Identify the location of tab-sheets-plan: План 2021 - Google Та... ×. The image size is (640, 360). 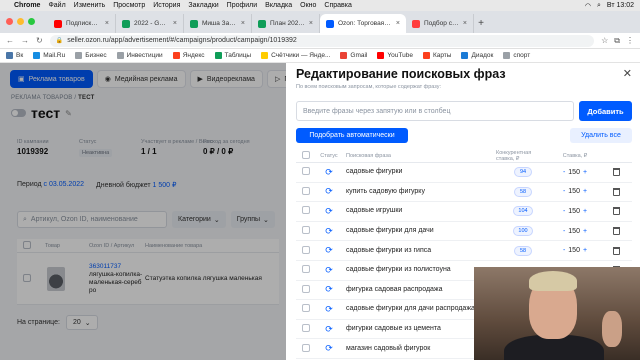
(286, 23).